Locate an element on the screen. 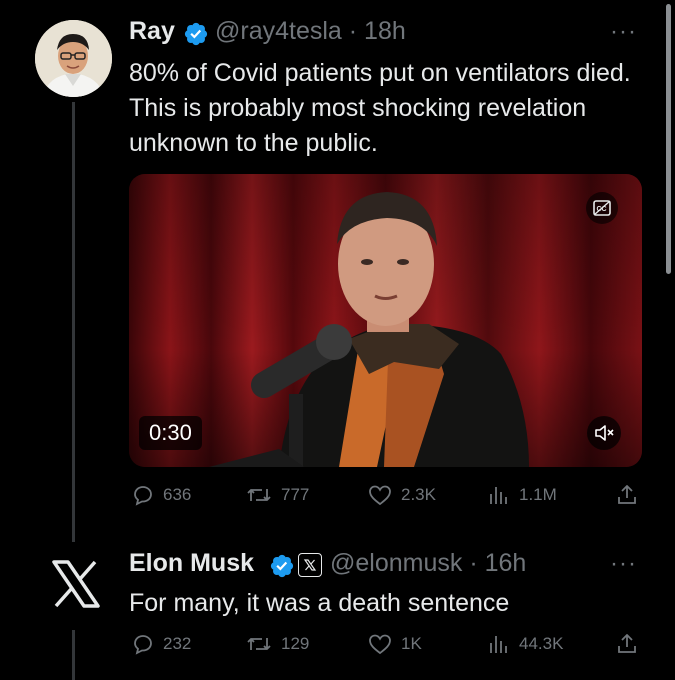 This screenshot has width=675, height=680. reply-count: 232 is located at coordinates (177, 643).